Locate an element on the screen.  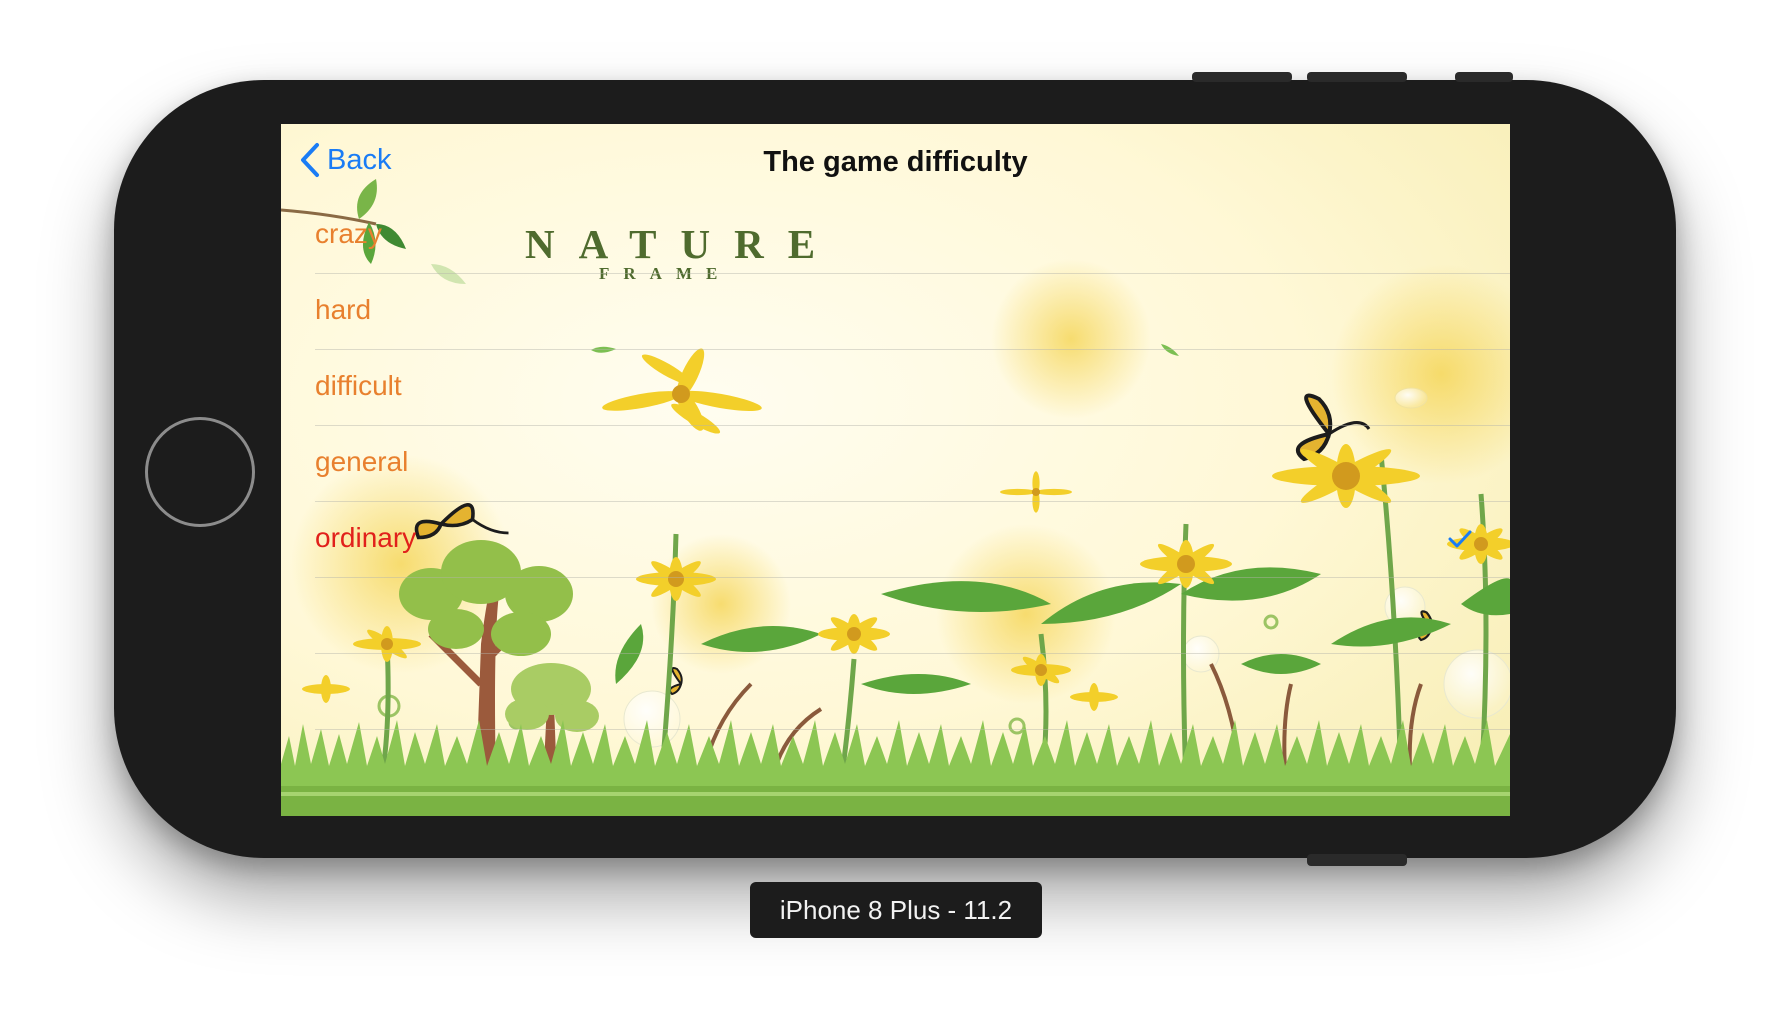
difficulty-label: hard is located at coordinates (343, 309).